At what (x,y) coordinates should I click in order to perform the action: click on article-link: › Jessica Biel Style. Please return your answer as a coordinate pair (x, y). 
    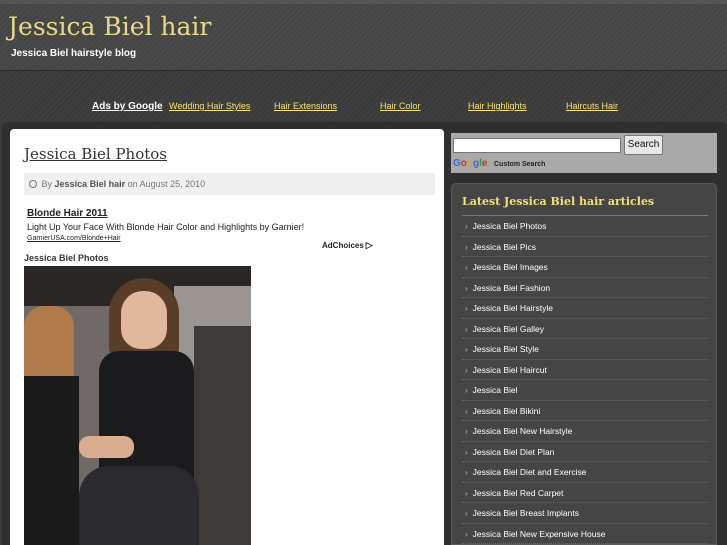
    Looking at the image, I should click on (585, 349).